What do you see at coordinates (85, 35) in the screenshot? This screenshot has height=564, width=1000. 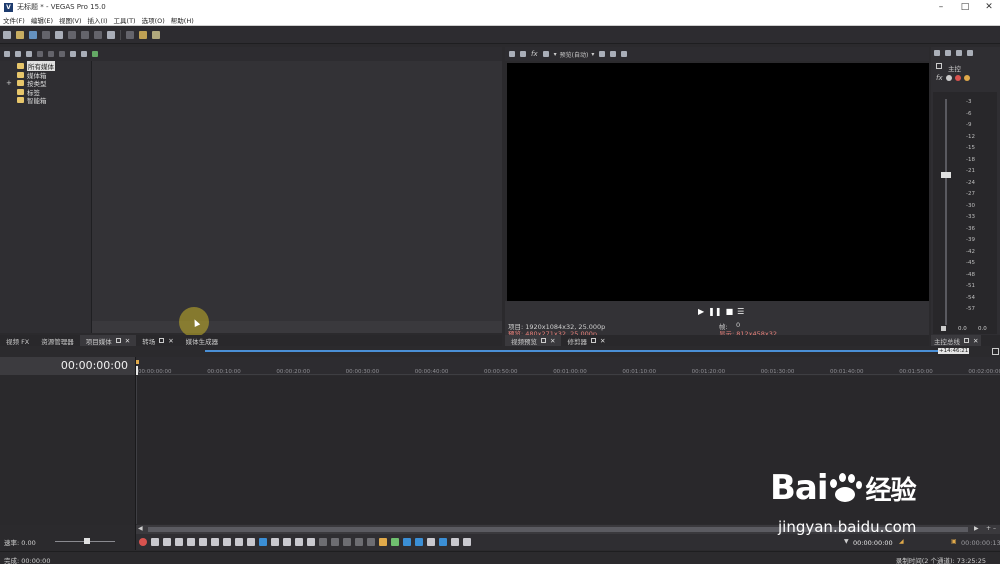 I see `copy-icon` at bounding box center [85, 35].